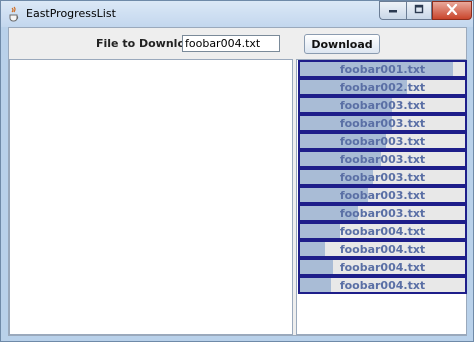 The height and width of the screenshot is (342, 474). I want to click on close-icon, so click(452, 10).